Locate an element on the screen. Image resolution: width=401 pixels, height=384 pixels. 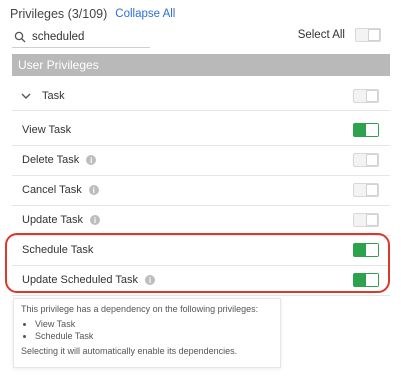
section-user-privileges: User Privileges is located at coordinates (201, 65).